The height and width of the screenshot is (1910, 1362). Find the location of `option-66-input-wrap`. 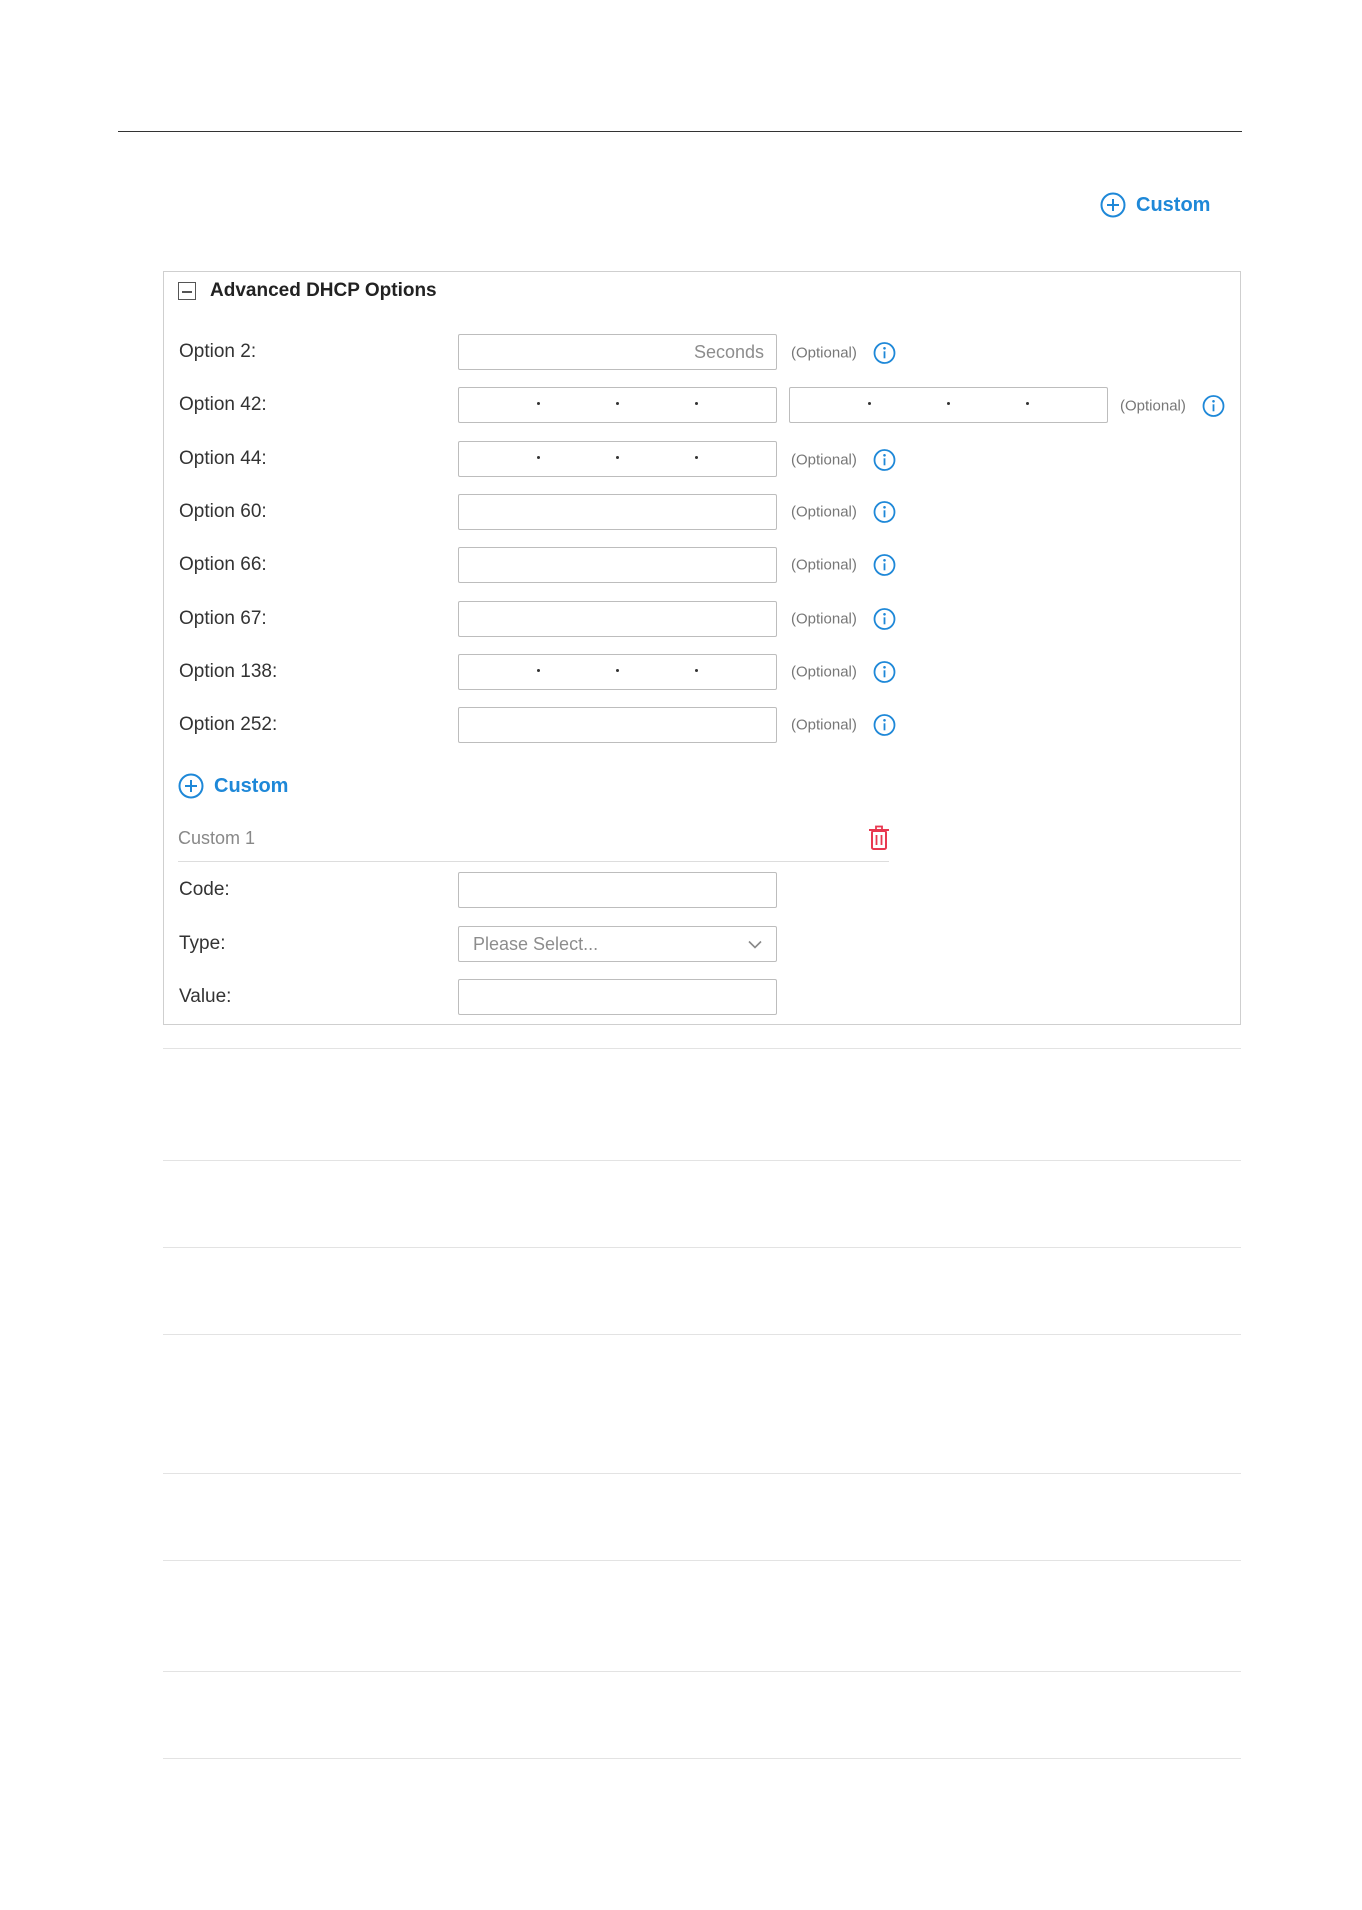

option-66-input-wrap is located at coordinates (617, 565).